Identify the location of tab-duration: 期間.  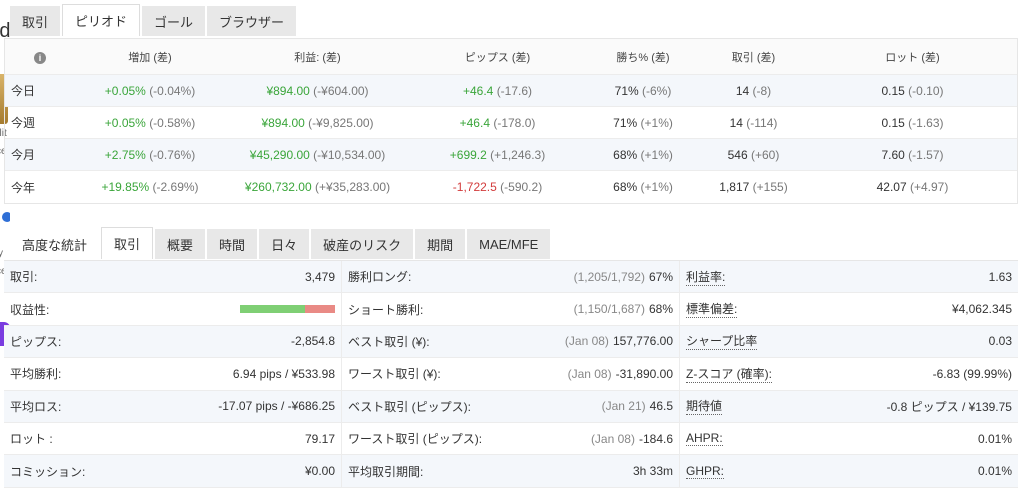
(440, 244).